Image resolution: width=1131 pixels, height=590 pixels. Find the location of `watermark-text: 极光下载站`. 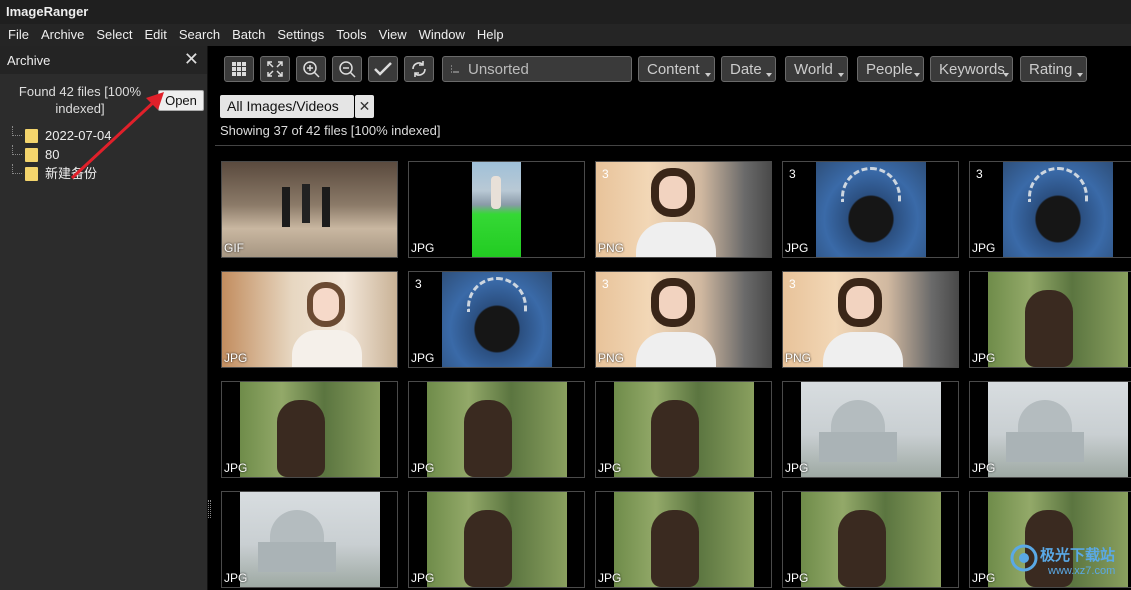

watermark-text: 极光下载站 is located at coordinates (1078, 555).